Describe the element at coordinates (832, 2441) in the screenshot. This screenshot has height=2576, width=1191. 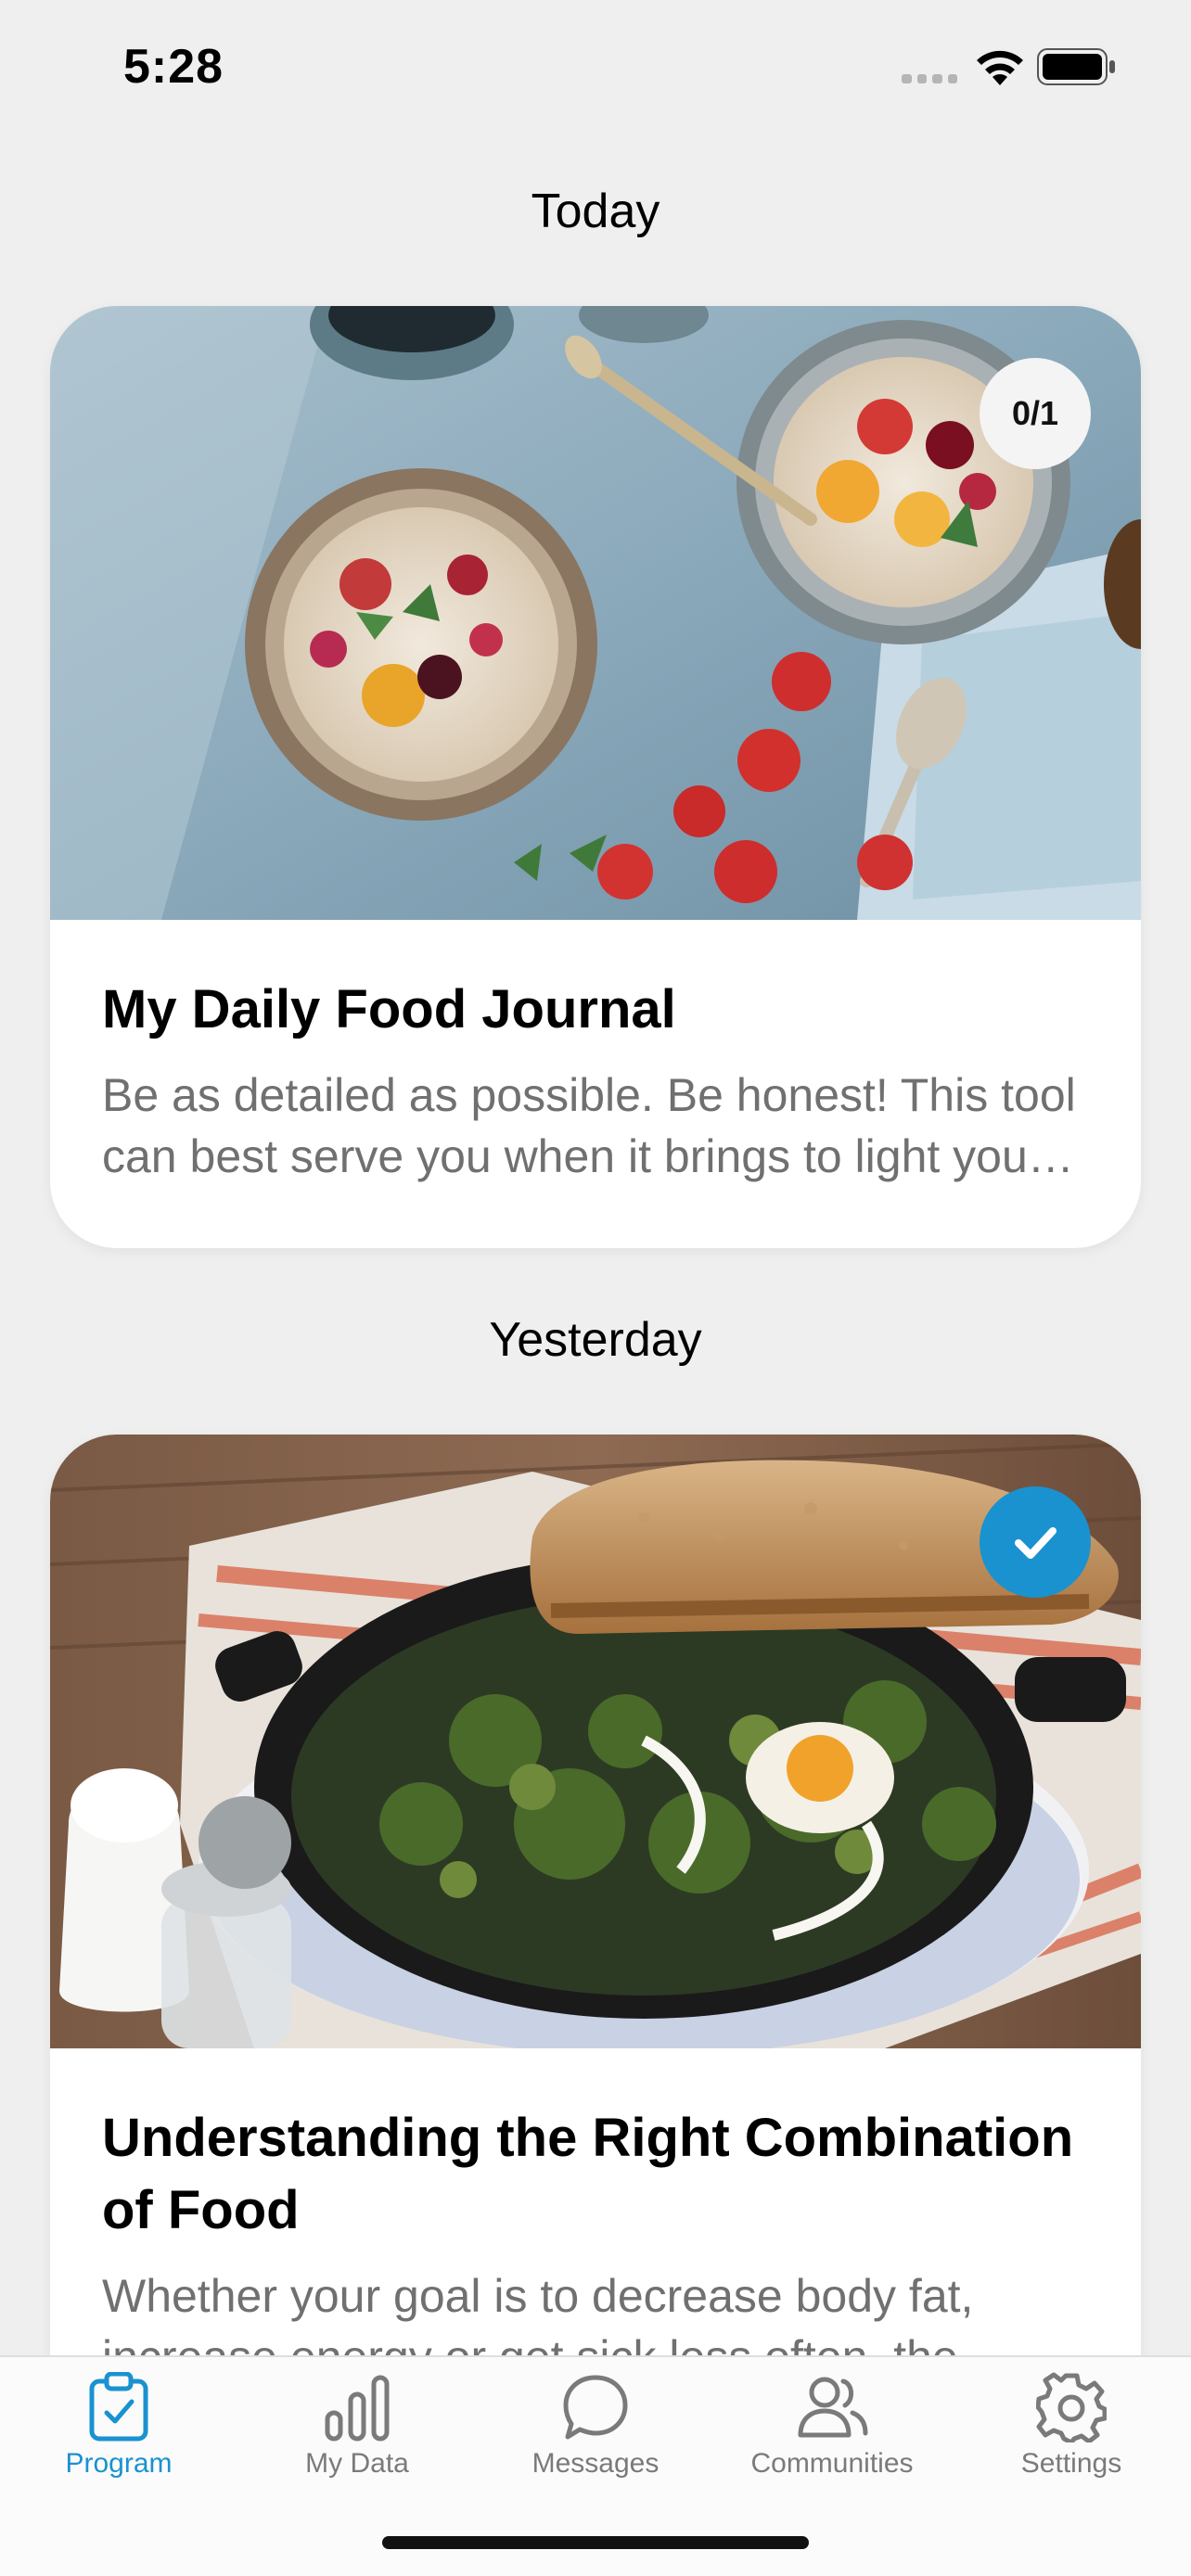
I see `tab-communities: Communities` at that location.